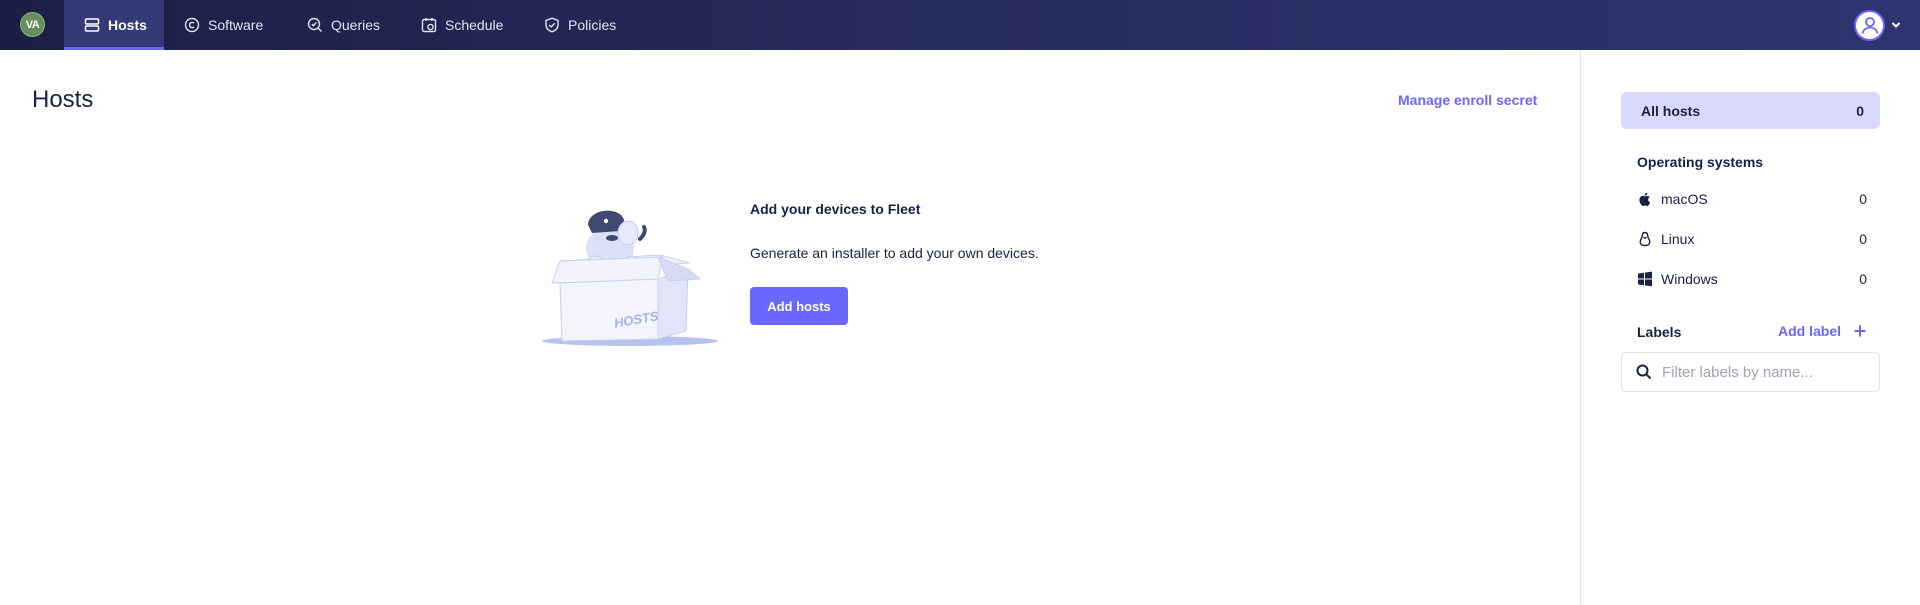 The width and height of the screenshot is (1920, 605). I want to click on nav-item-queries: Queries, so click(343, 25).